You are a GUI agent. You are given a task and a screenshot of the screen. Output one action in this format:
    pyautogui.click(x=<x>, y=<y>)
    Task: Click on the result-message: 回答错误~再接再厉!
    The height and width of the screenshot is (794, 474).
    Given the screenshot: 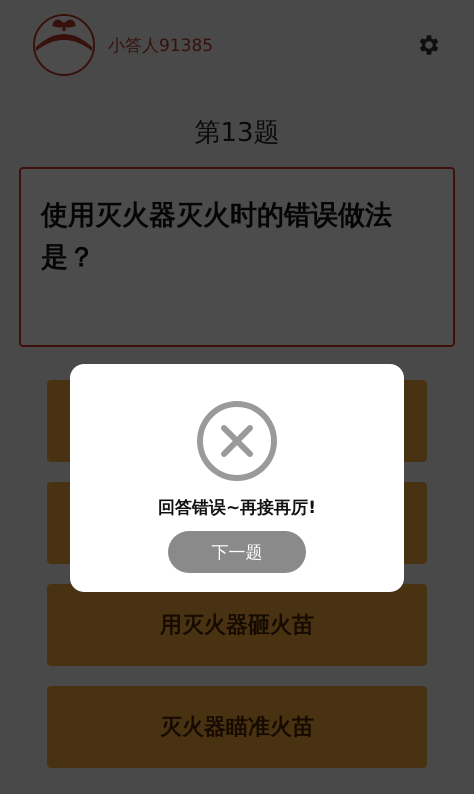 What is the action you would take?
    pyautogui.click(x=237, y=508)
    